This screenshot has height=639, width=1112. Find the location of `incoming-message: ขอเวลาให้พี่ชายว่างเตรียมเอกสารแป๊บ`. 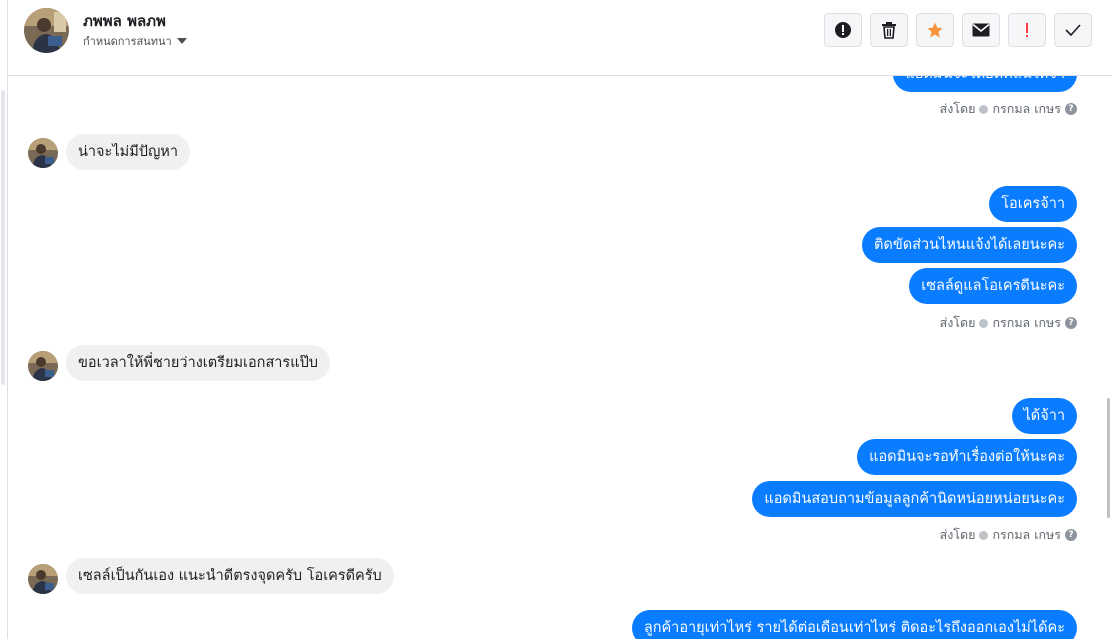

incoming-message: ขอเวลาให้พี่ชายว่างเตรียมเอกสารแป๊บ is located at coordinates (198, 363).